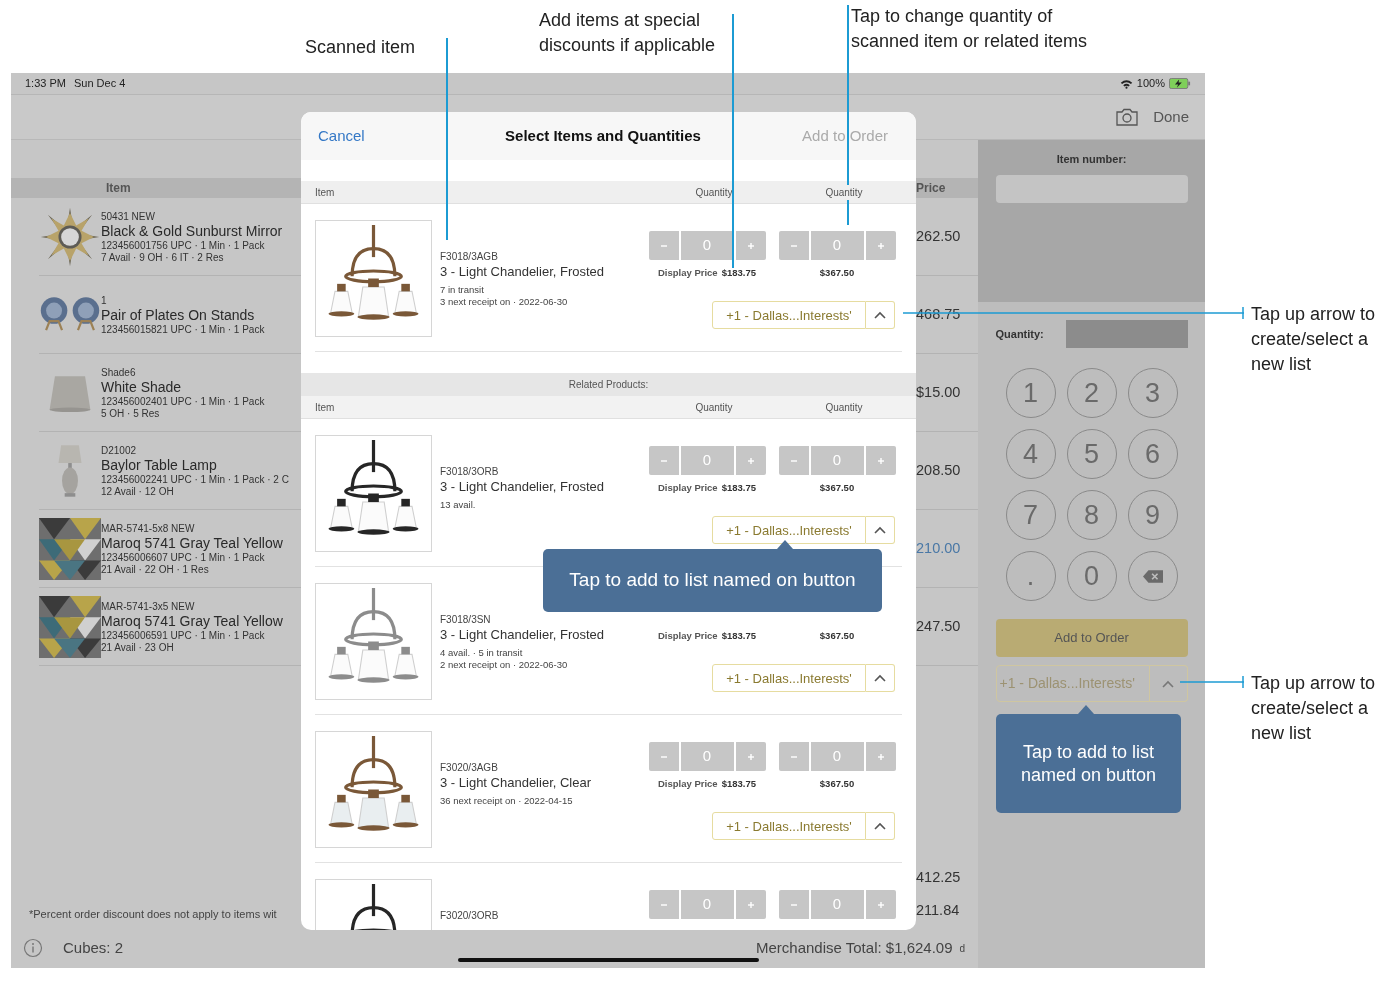  What do you see at coordinates (1171, 117) in the screenshot?
I see `done-button: Done` at bounding box center [1171, 117].